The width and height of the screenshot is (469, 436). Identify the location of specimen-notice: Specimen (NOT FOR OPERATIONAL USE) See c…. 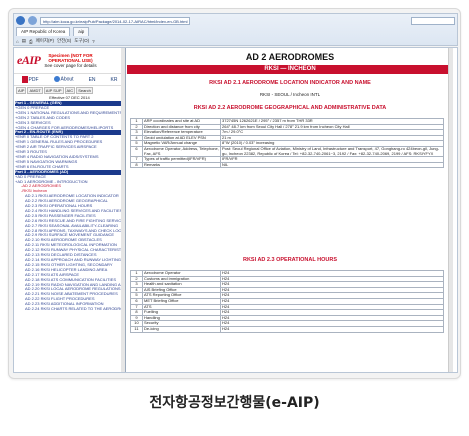
(70, 60).